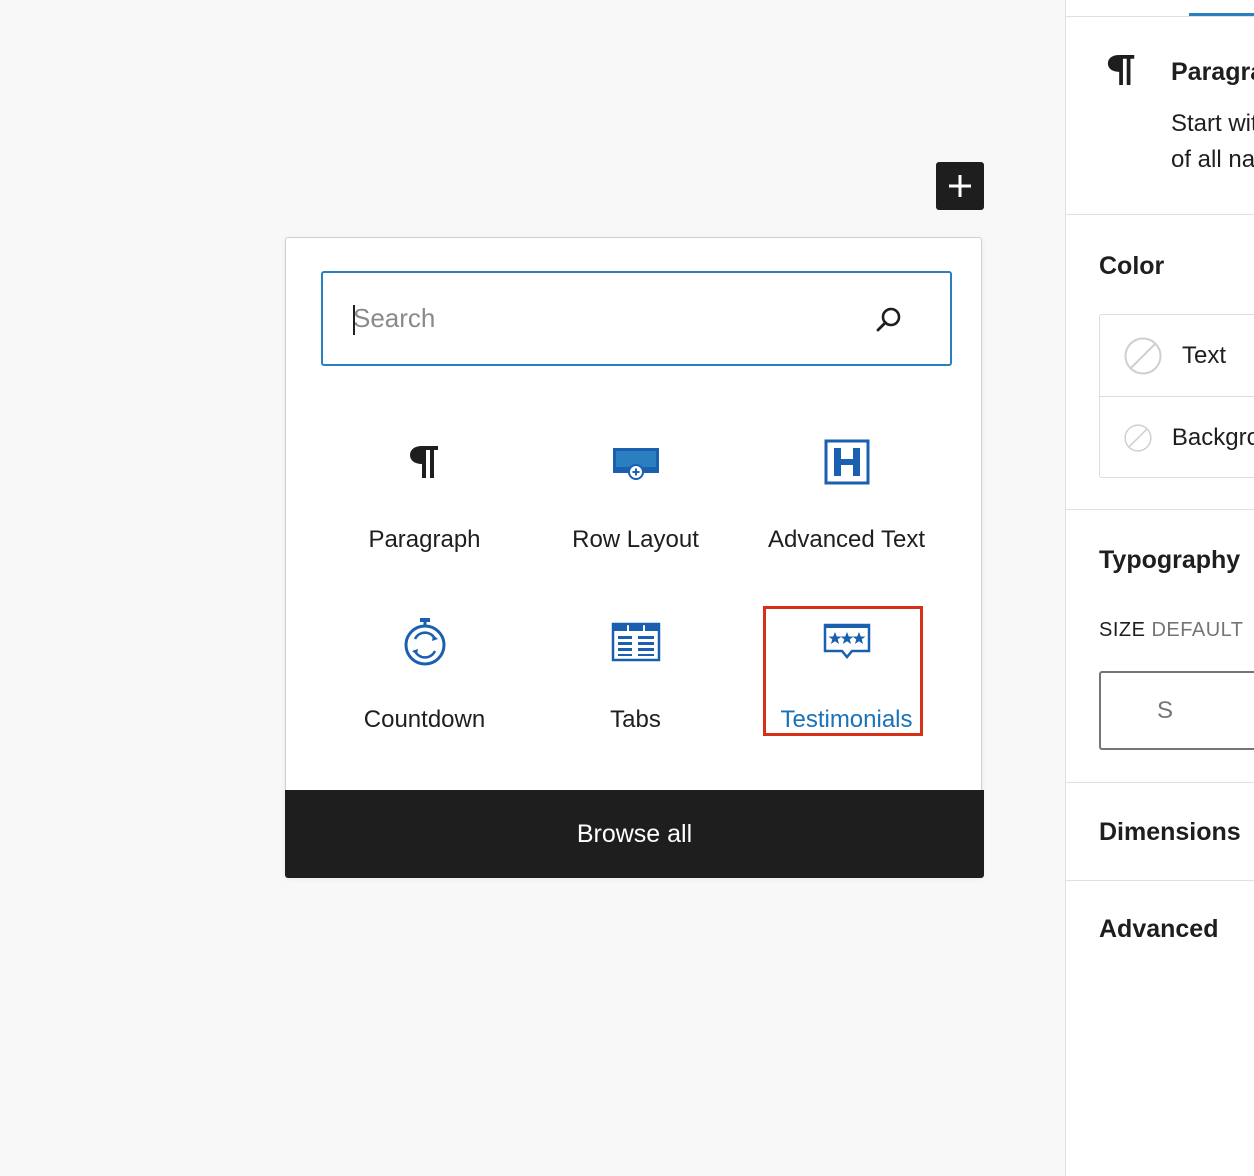 Image resolution: width=1254 pixels, height=1176 pixels. Describe the element at coordinates (846, 686) in the screenshot. I see `block-item-testimonials: Testimonials` at that location.